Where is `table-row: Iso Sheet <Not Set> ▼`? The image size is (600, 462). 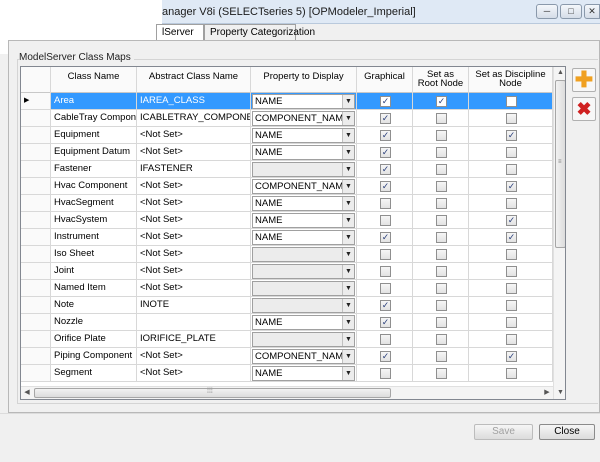 table-row: Iso Sheet <Not Set> ▼ is located at coordinates (287, 254).